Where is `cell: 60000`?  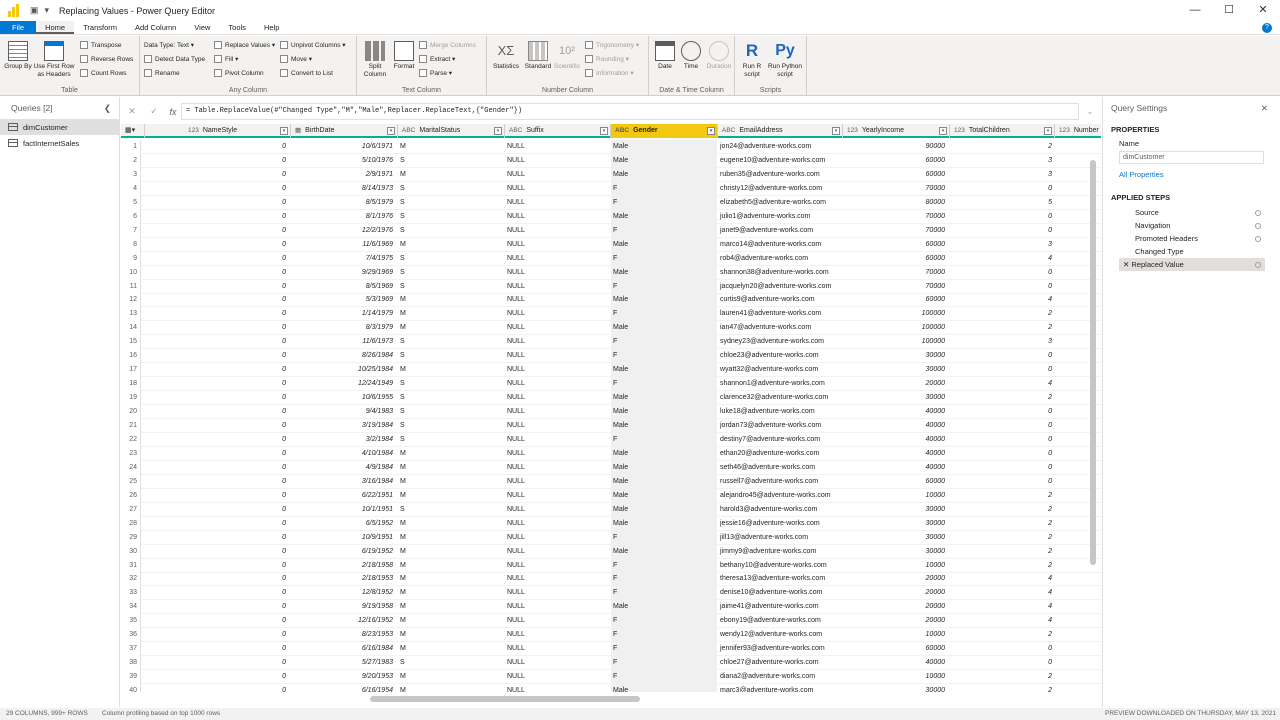 cell: 60000 is located at coordinates (895, 161).